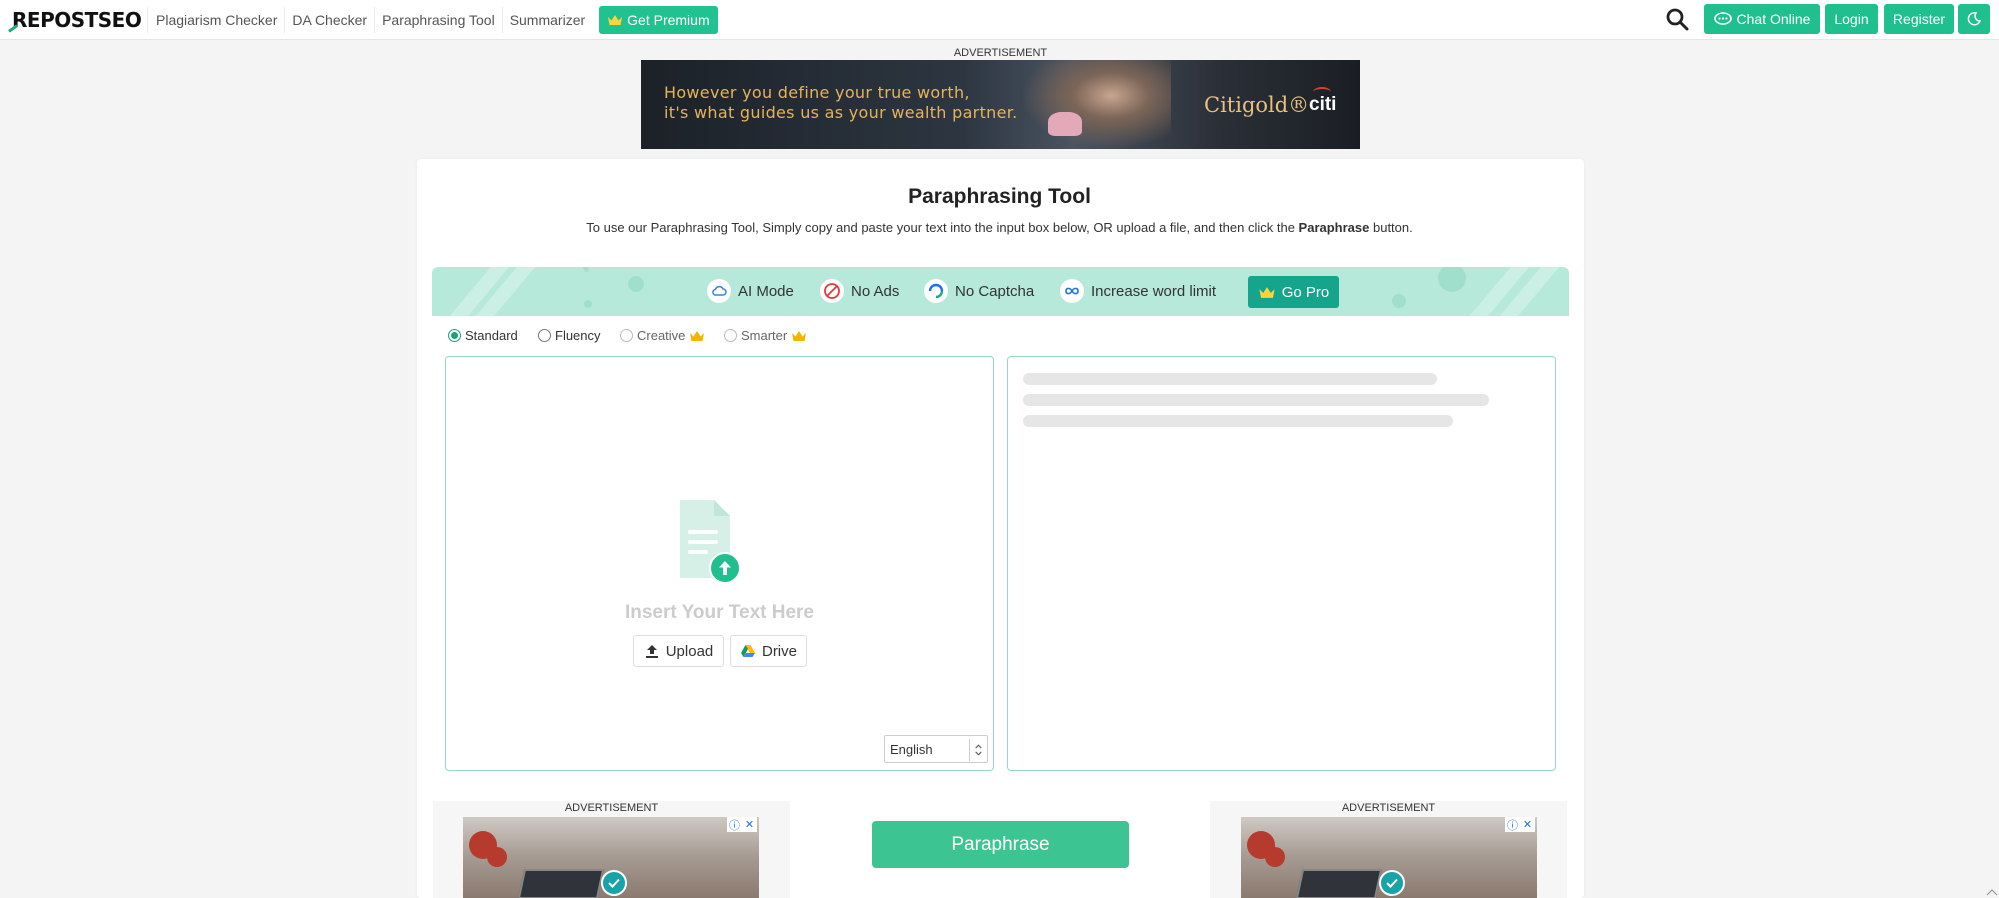  I want to click on dark-mode-toggle, so click(1974, 19).